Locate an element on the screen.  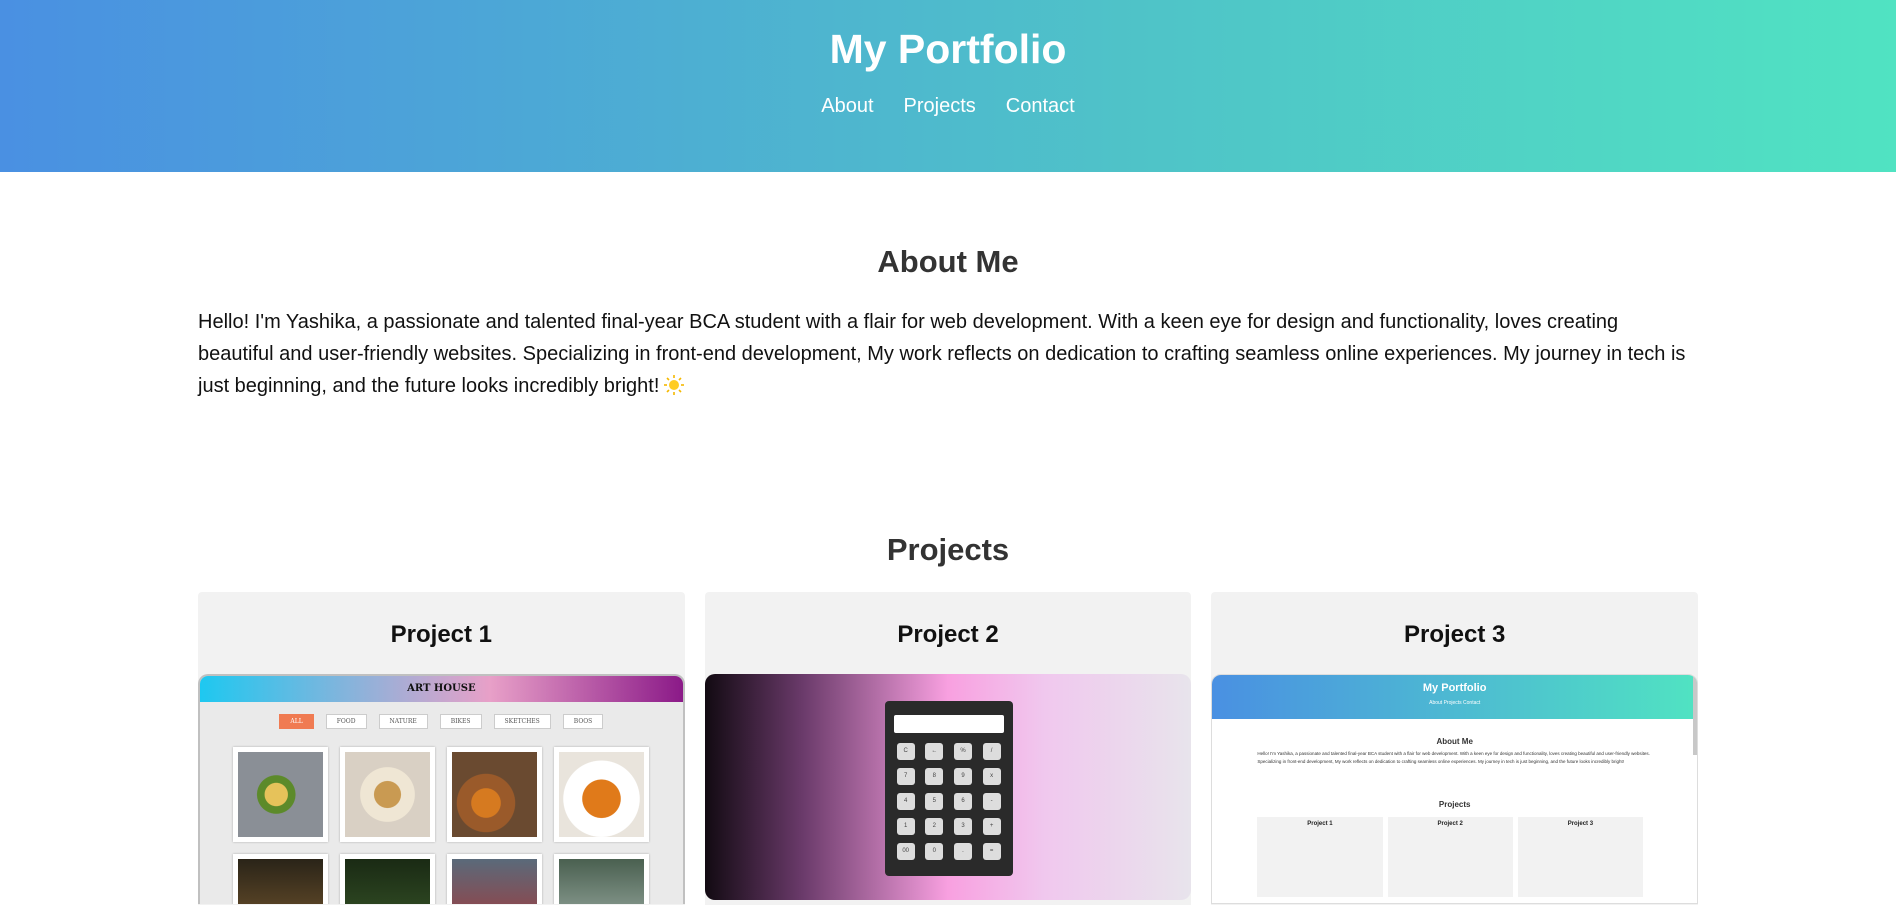
calc-key: 5 is located at coordinates (934, 801).